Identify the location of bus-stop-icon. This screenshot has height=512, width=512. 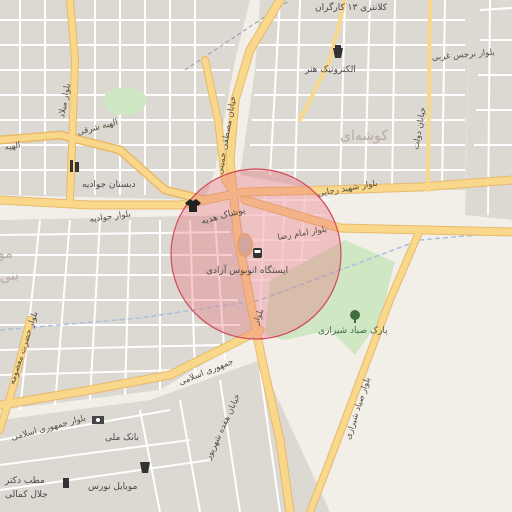
(257, 253).